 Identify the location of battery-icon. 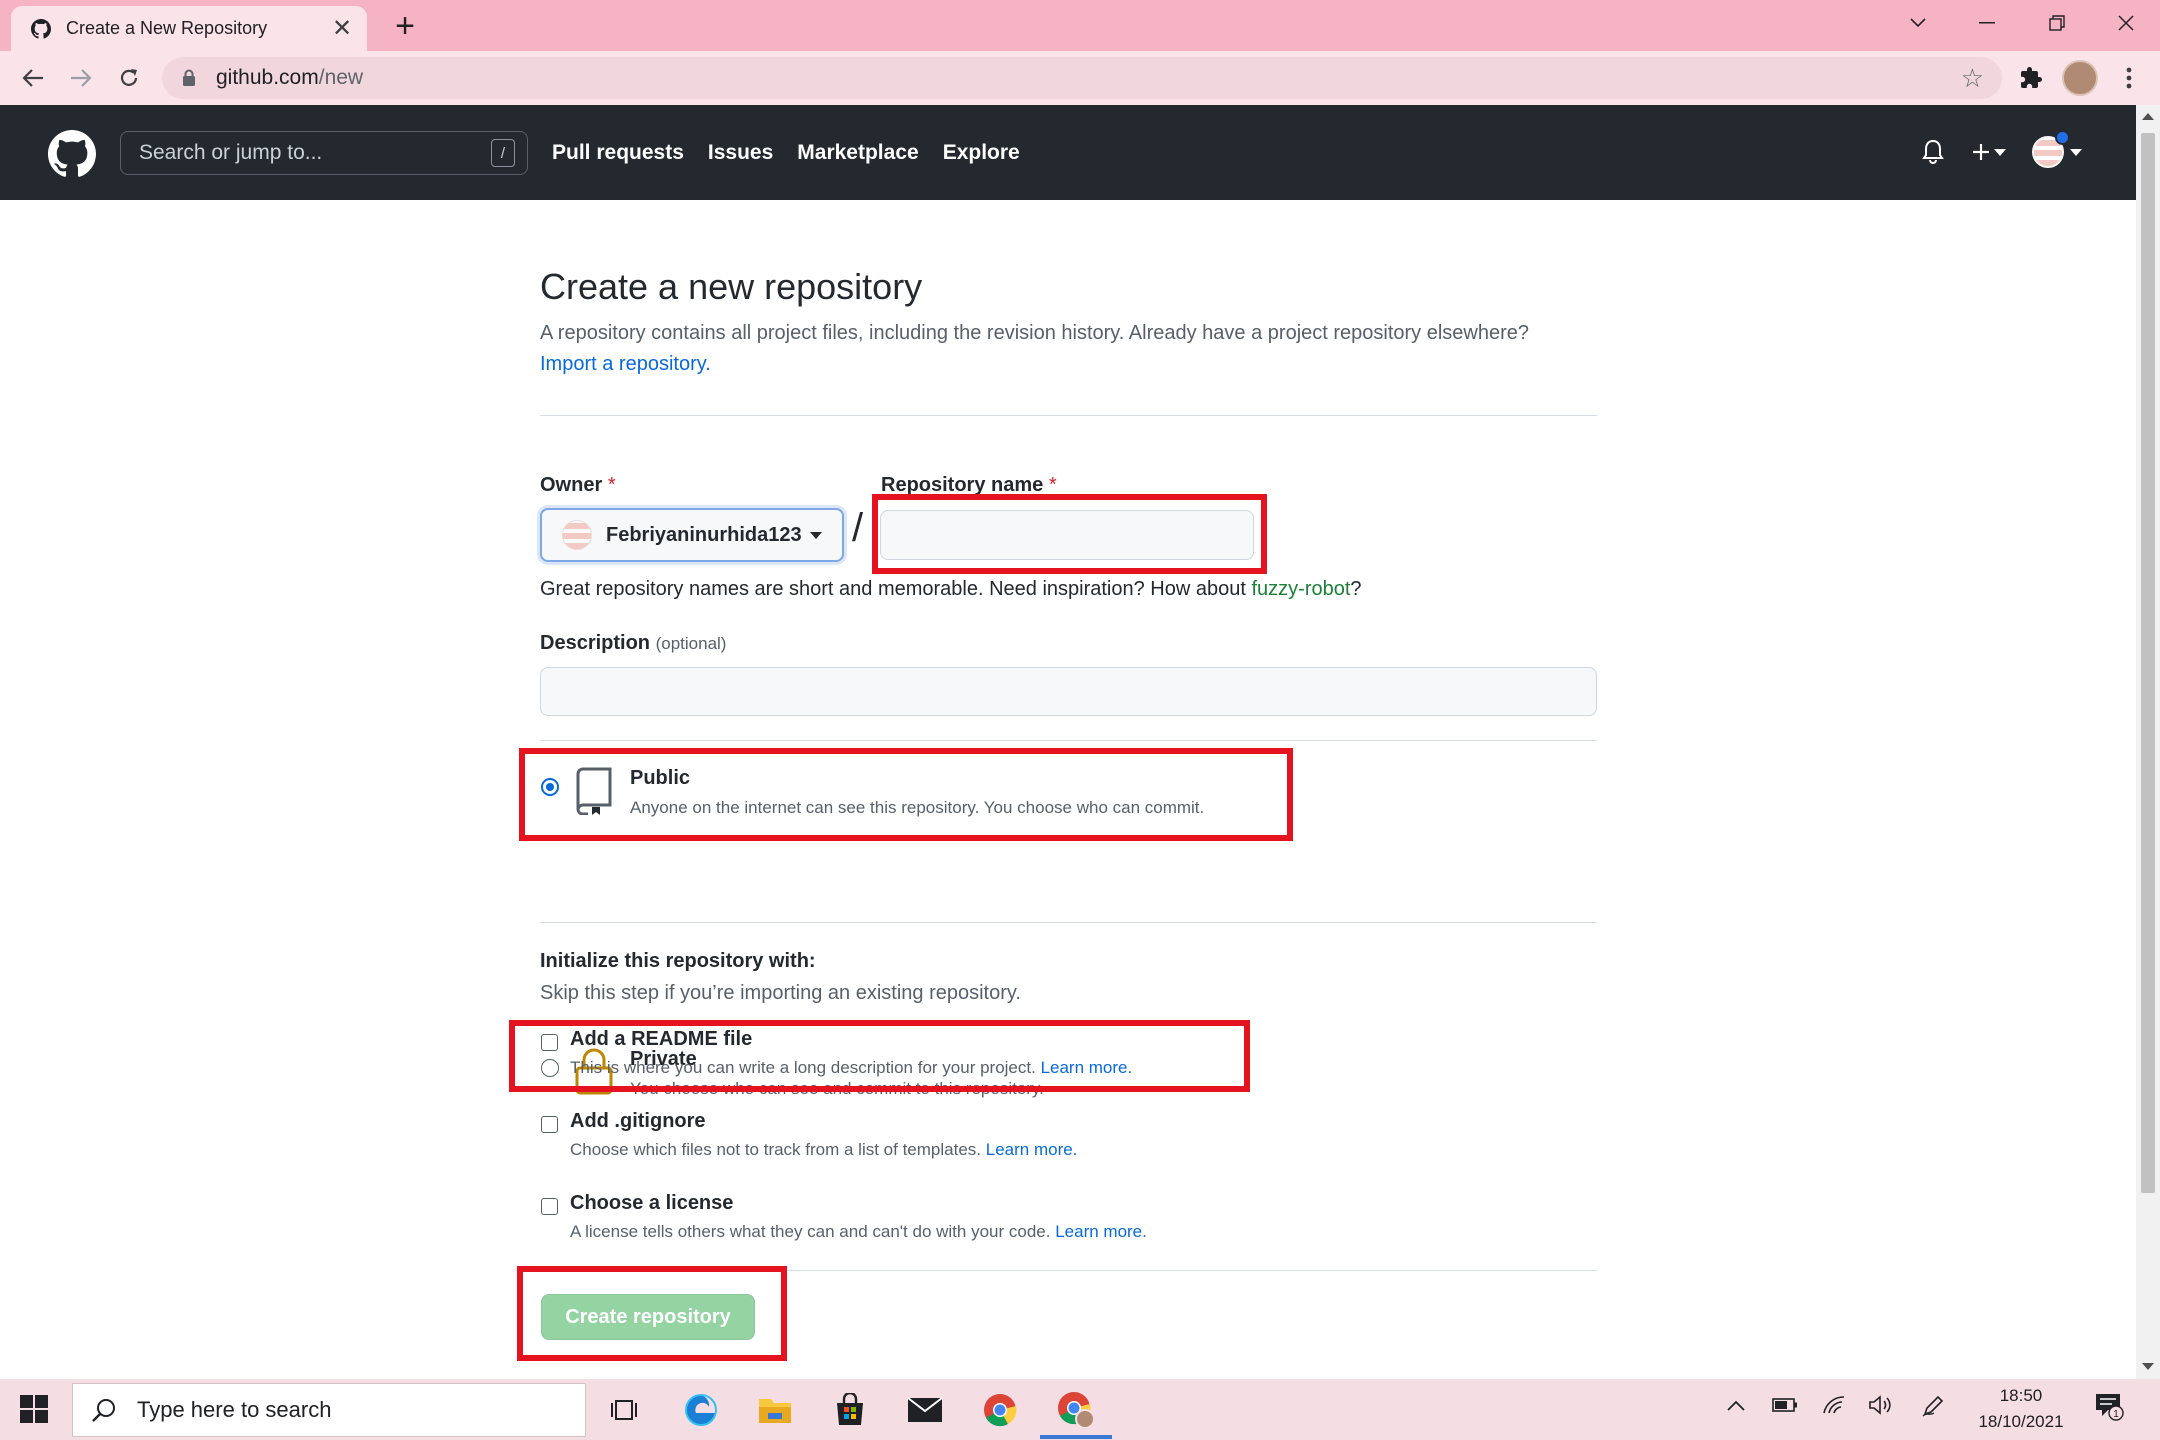
(1785, 1406).